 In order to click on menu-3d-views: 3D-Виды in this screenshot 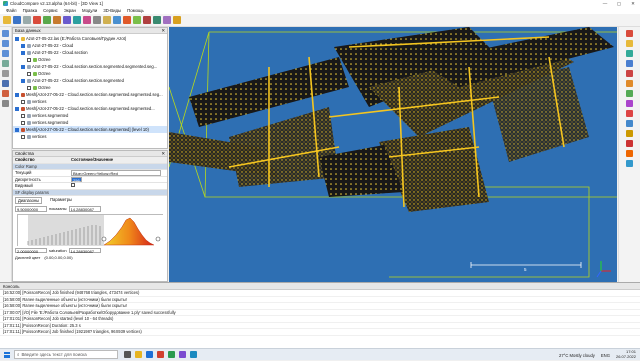, I will do `click(112, 10)`.